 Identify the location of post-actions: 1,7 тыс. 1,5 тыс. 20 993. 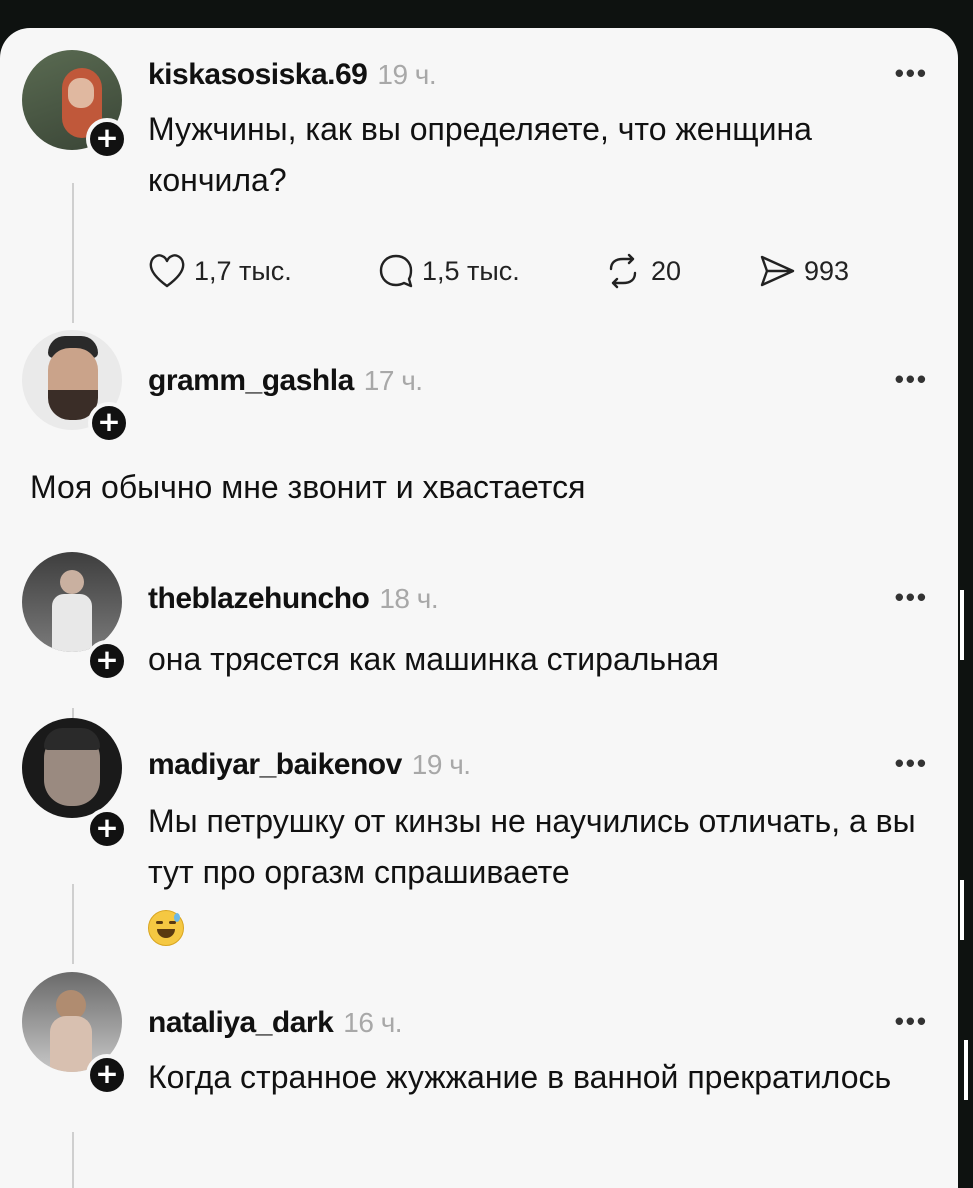
(528, 273).